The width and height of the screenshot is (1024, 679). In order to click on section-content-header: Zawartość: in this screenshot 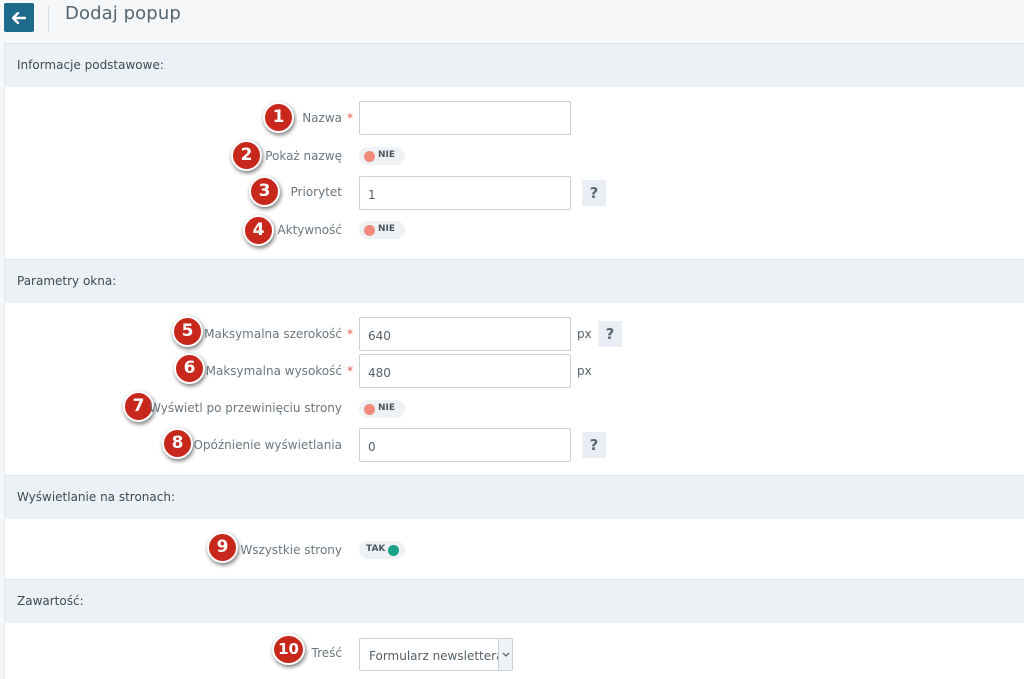, I will do `click(514, 601)`.